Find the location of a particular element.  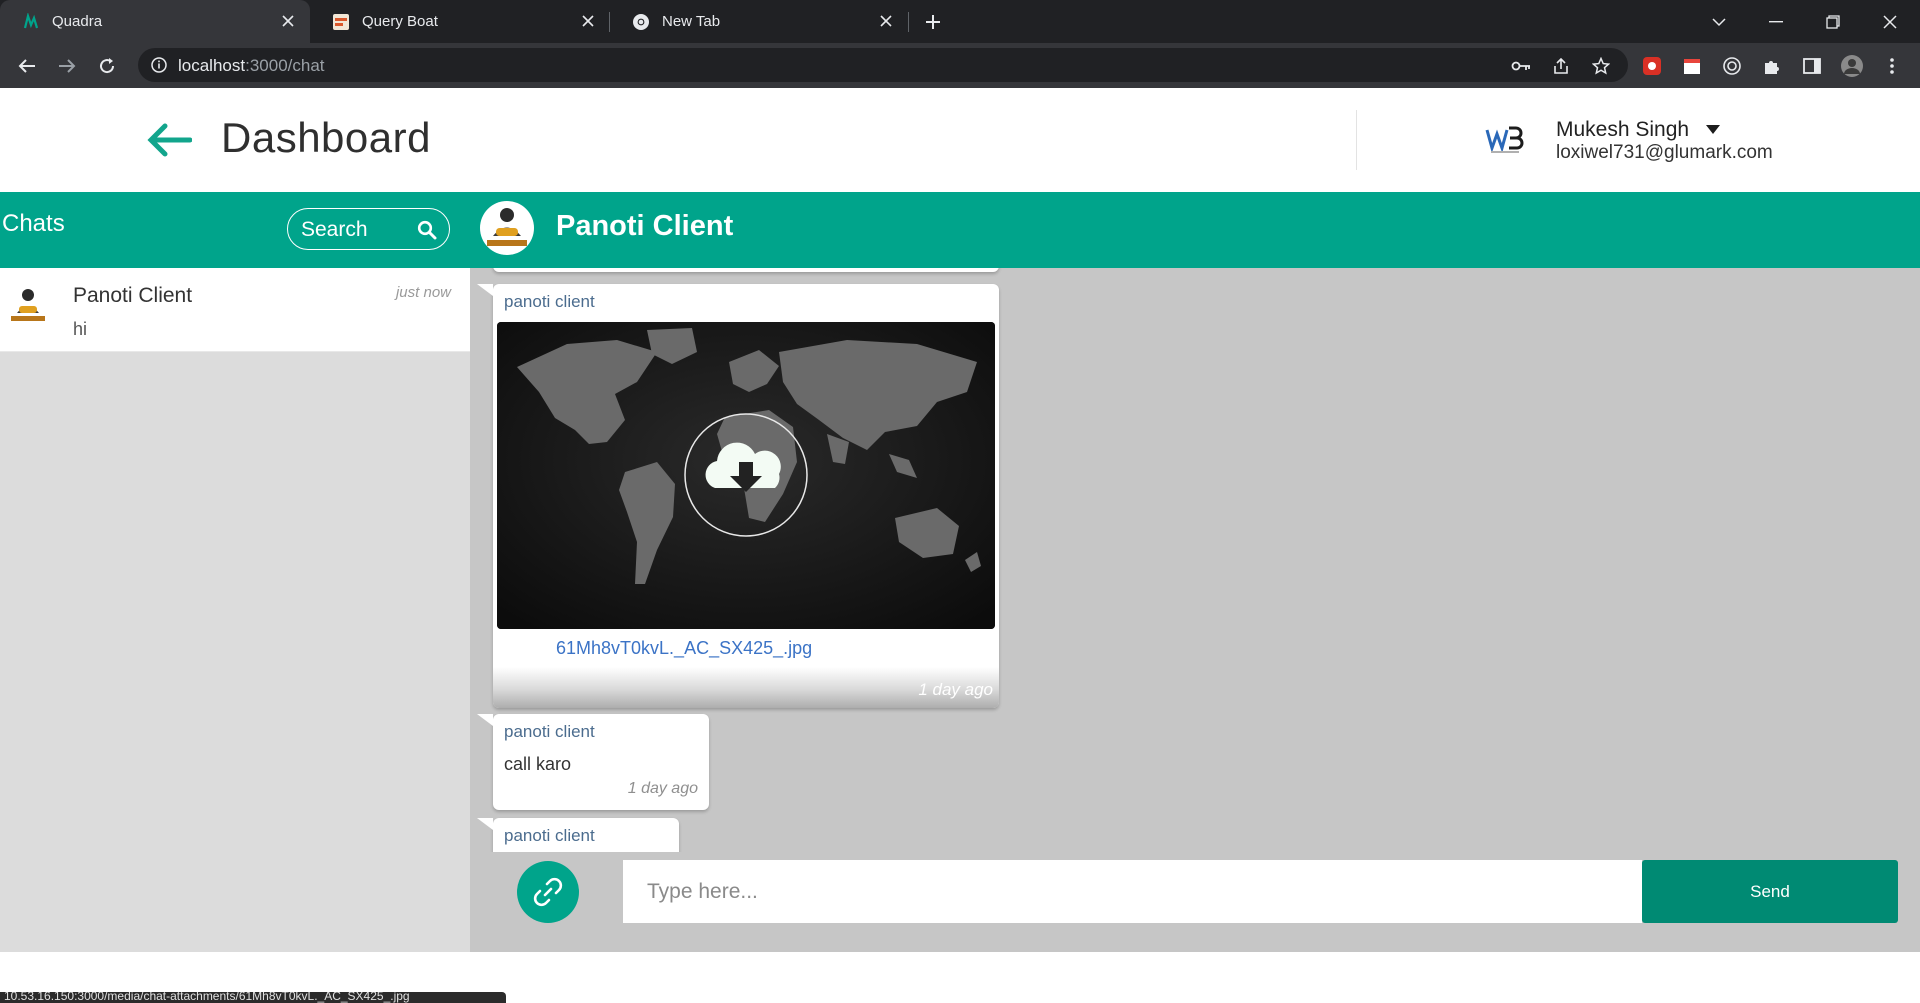

key-icon is located at coordinates (1521, 66).